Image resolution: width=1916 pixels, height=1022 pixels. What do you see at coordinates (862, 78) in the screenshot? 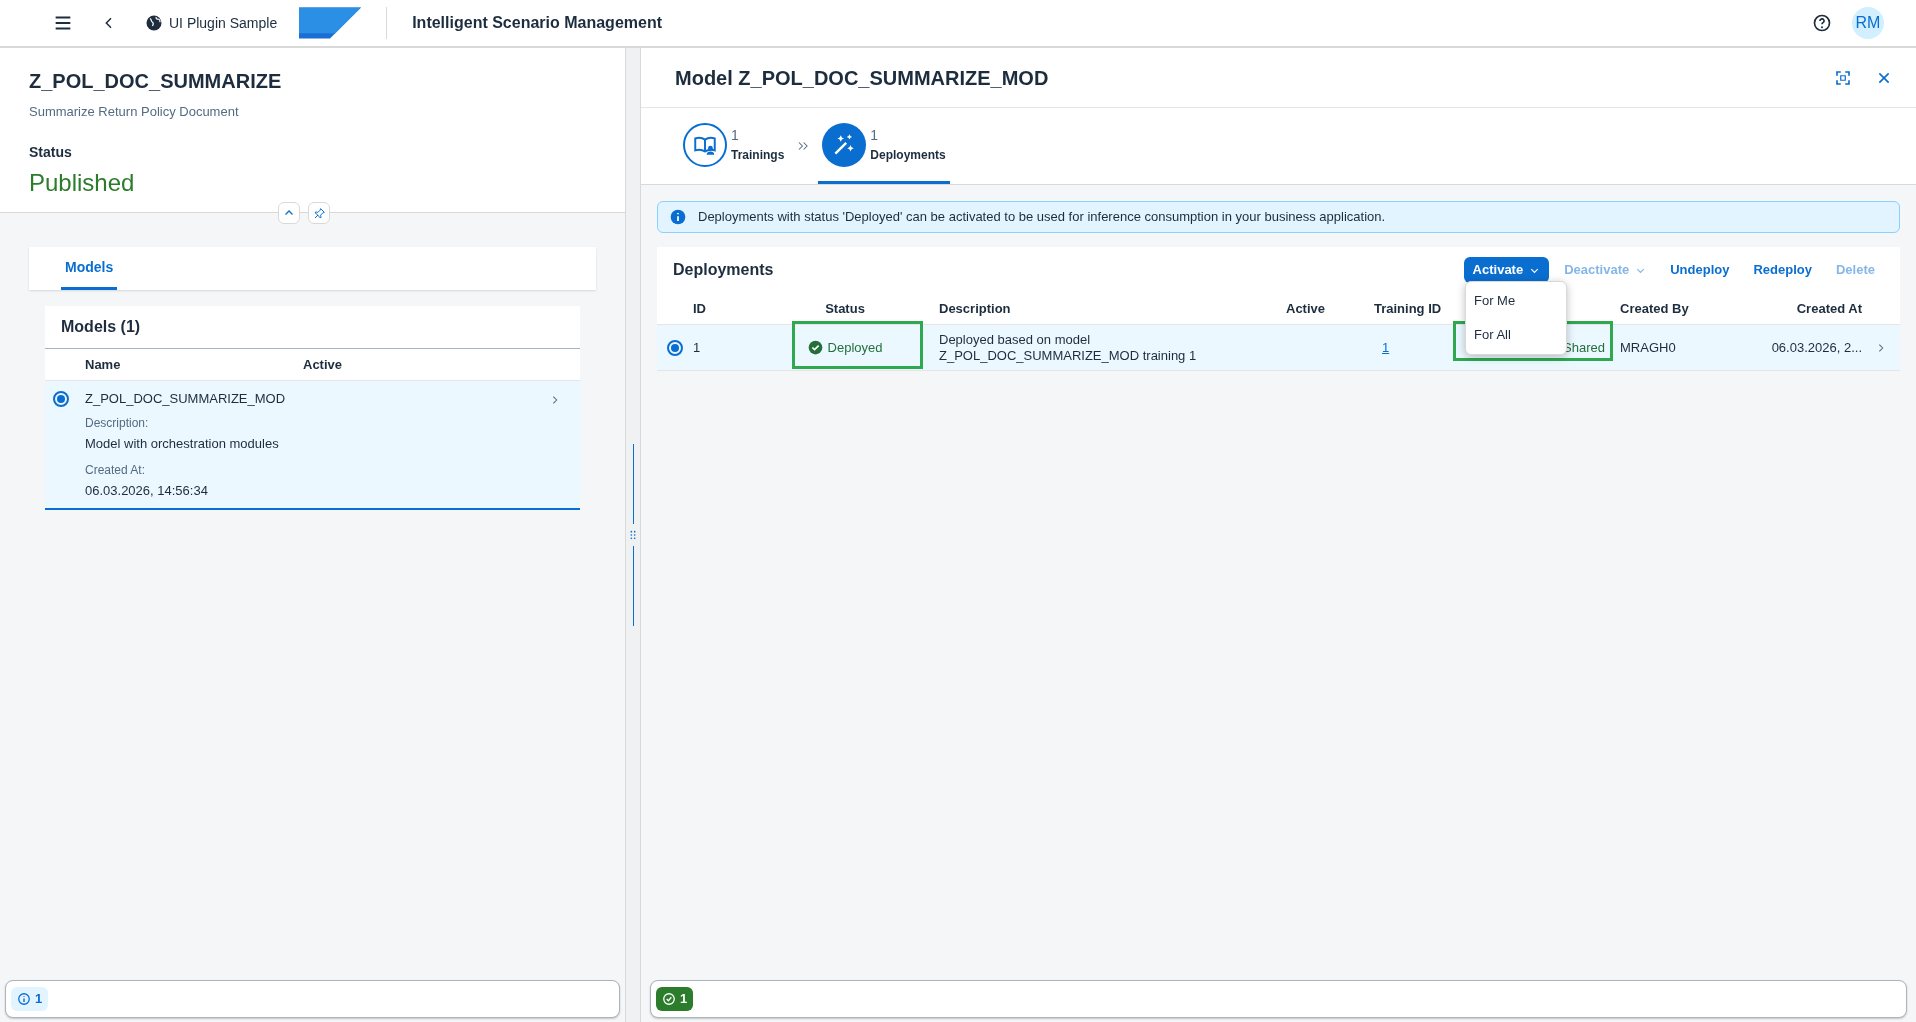
I see `detail-title: Model Z_POL_DOC_SUMMARIZE_MOD` at bounding box center [862, 78].